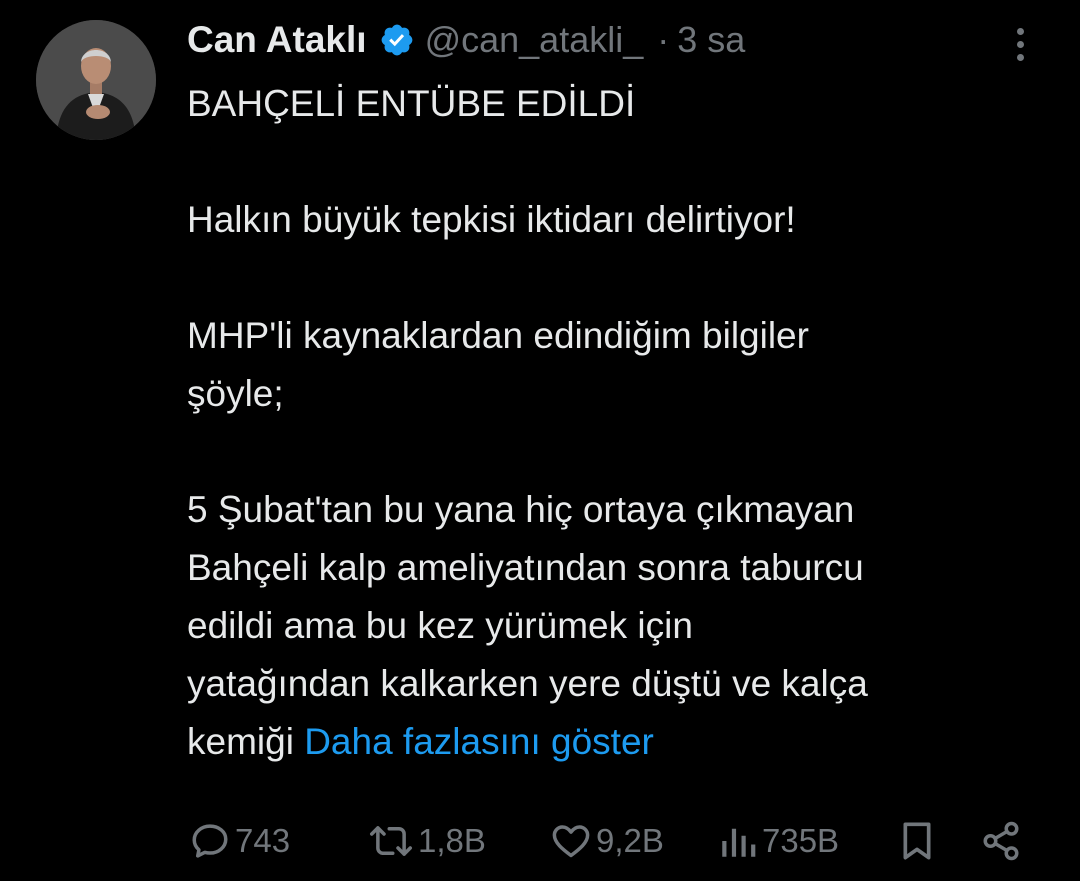 The width and height of the screenshot is (1080, 881). What do you see at coordinates (498, 335) in the screenshot?
I see `tweet-text-line: MHP'li kaynaklardan edindiğim bilgiler` at bounding box center [498, 335].